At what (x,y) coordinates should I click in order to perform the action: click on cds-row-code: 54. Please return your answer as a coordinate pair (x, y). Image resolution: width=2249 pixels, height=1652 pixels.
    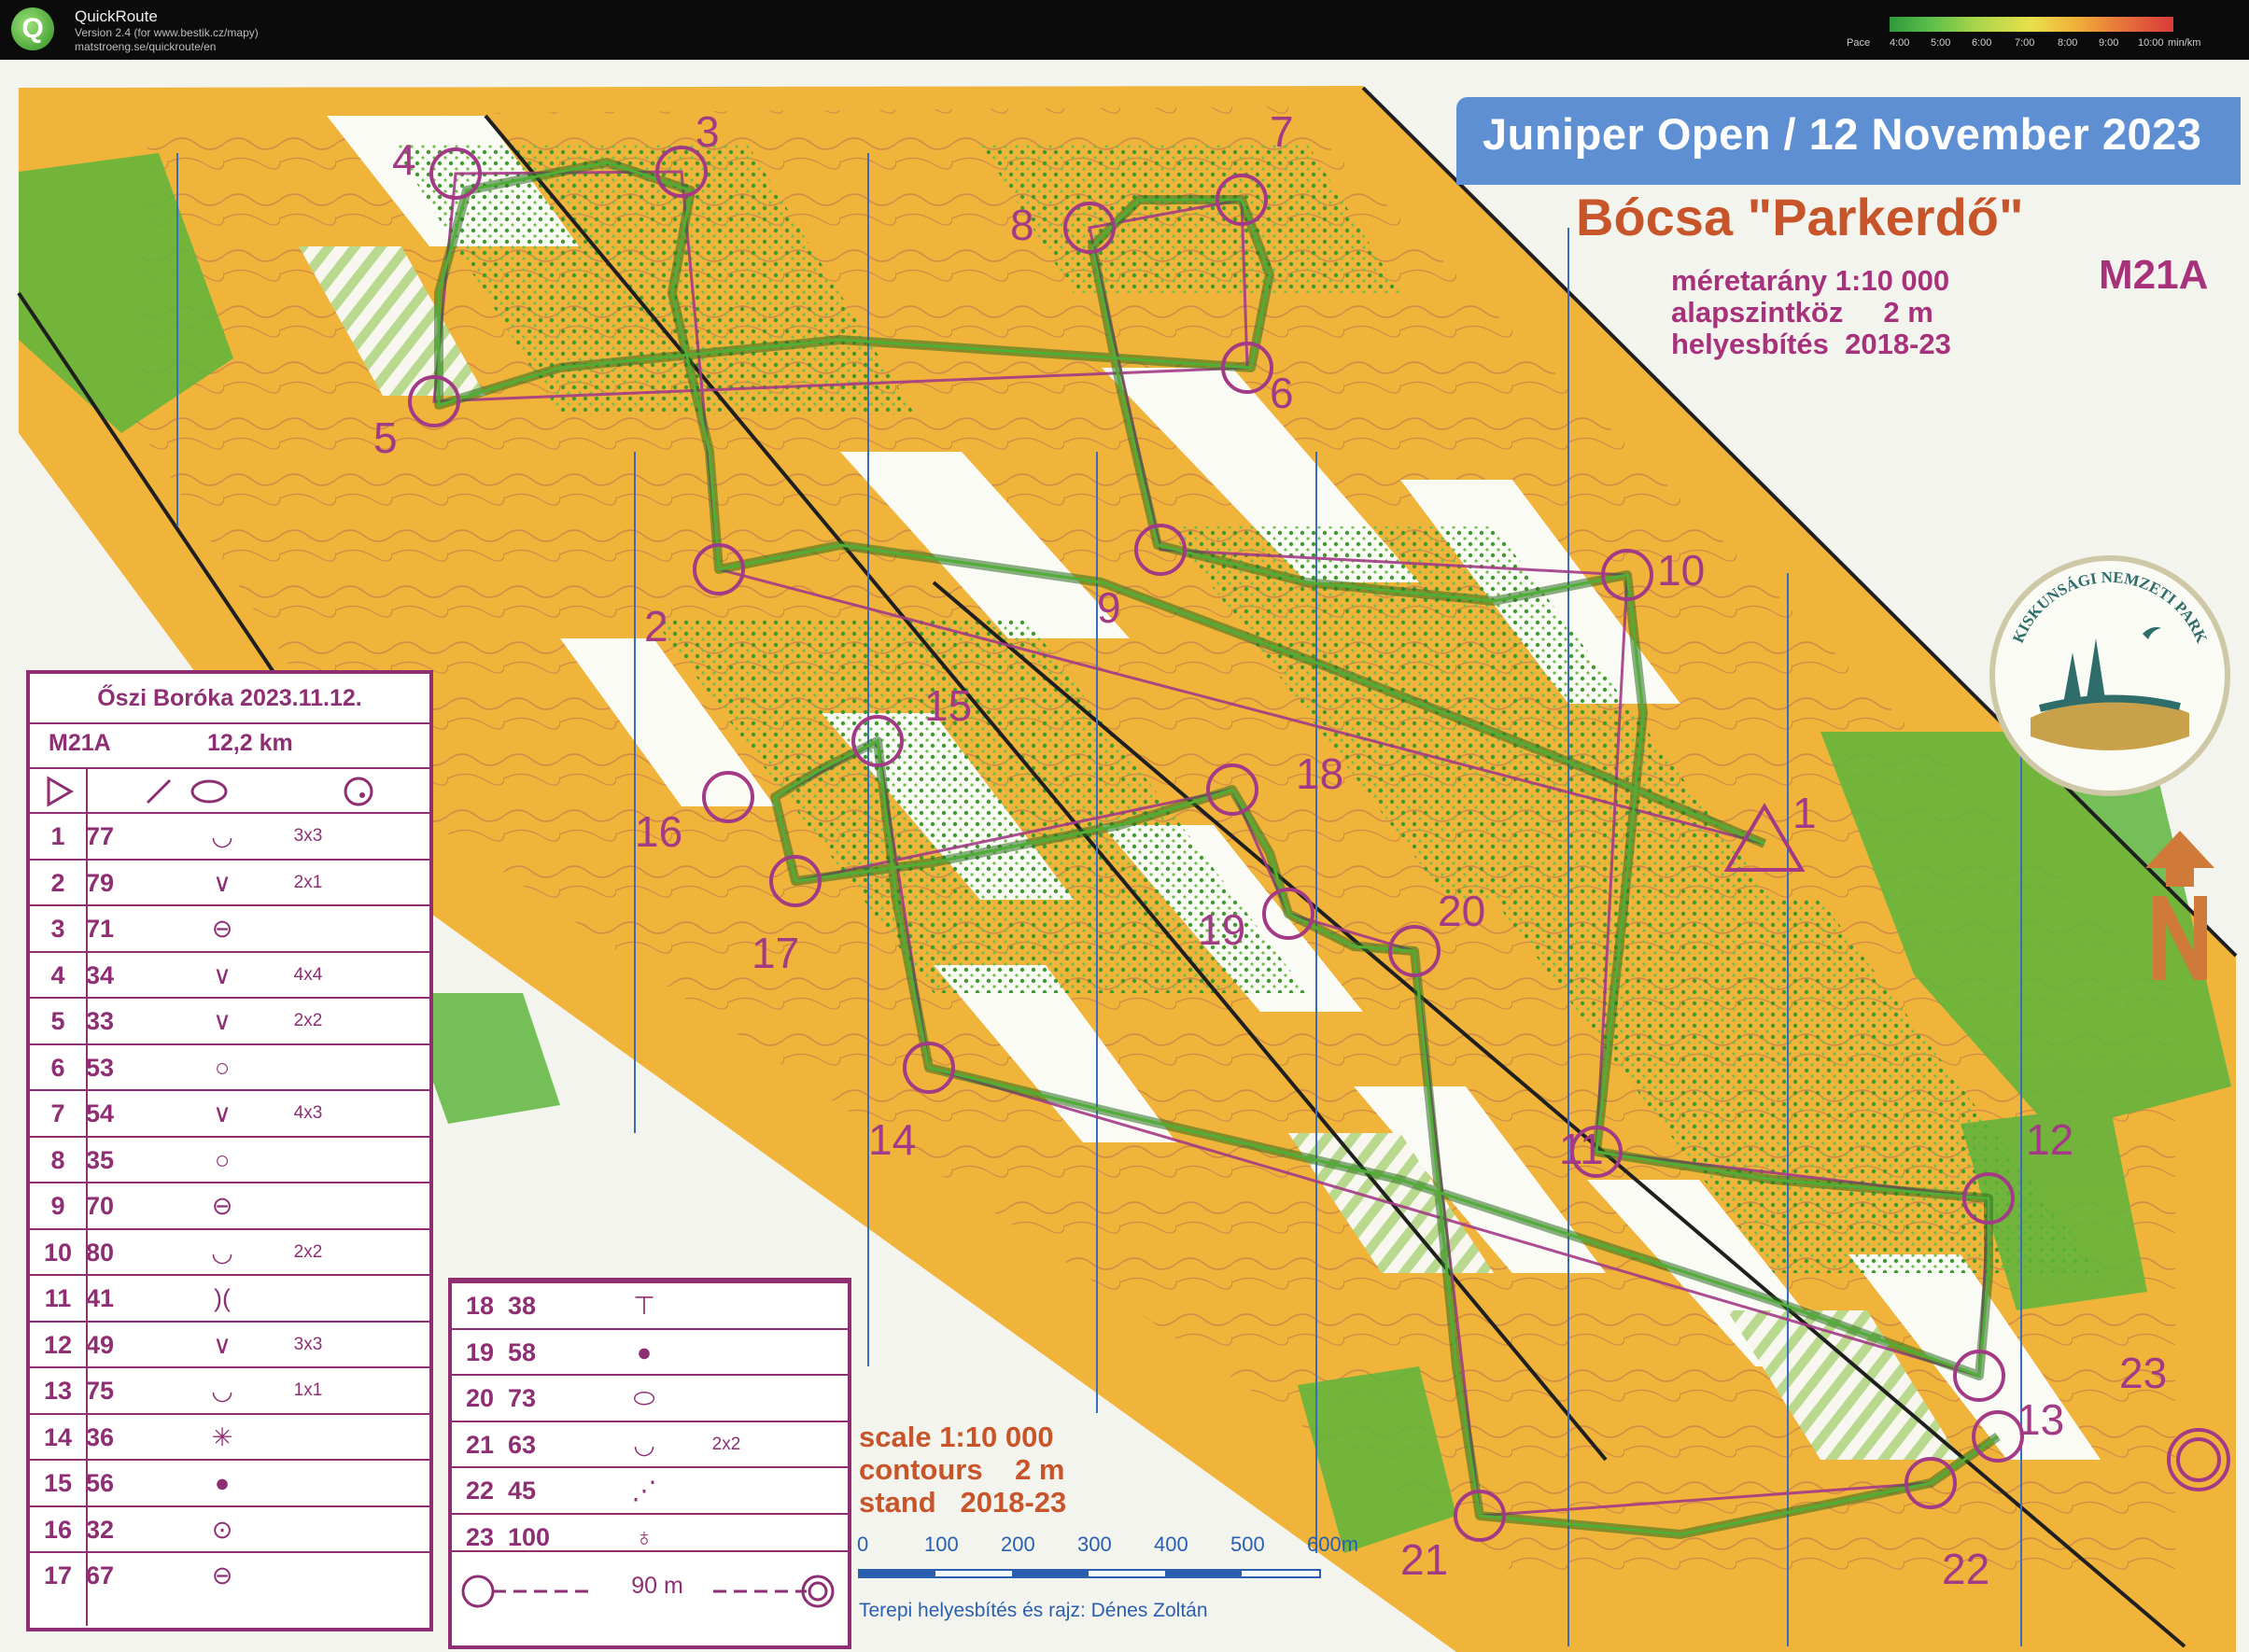
    Looking at the image, I should click on (100, 1113).